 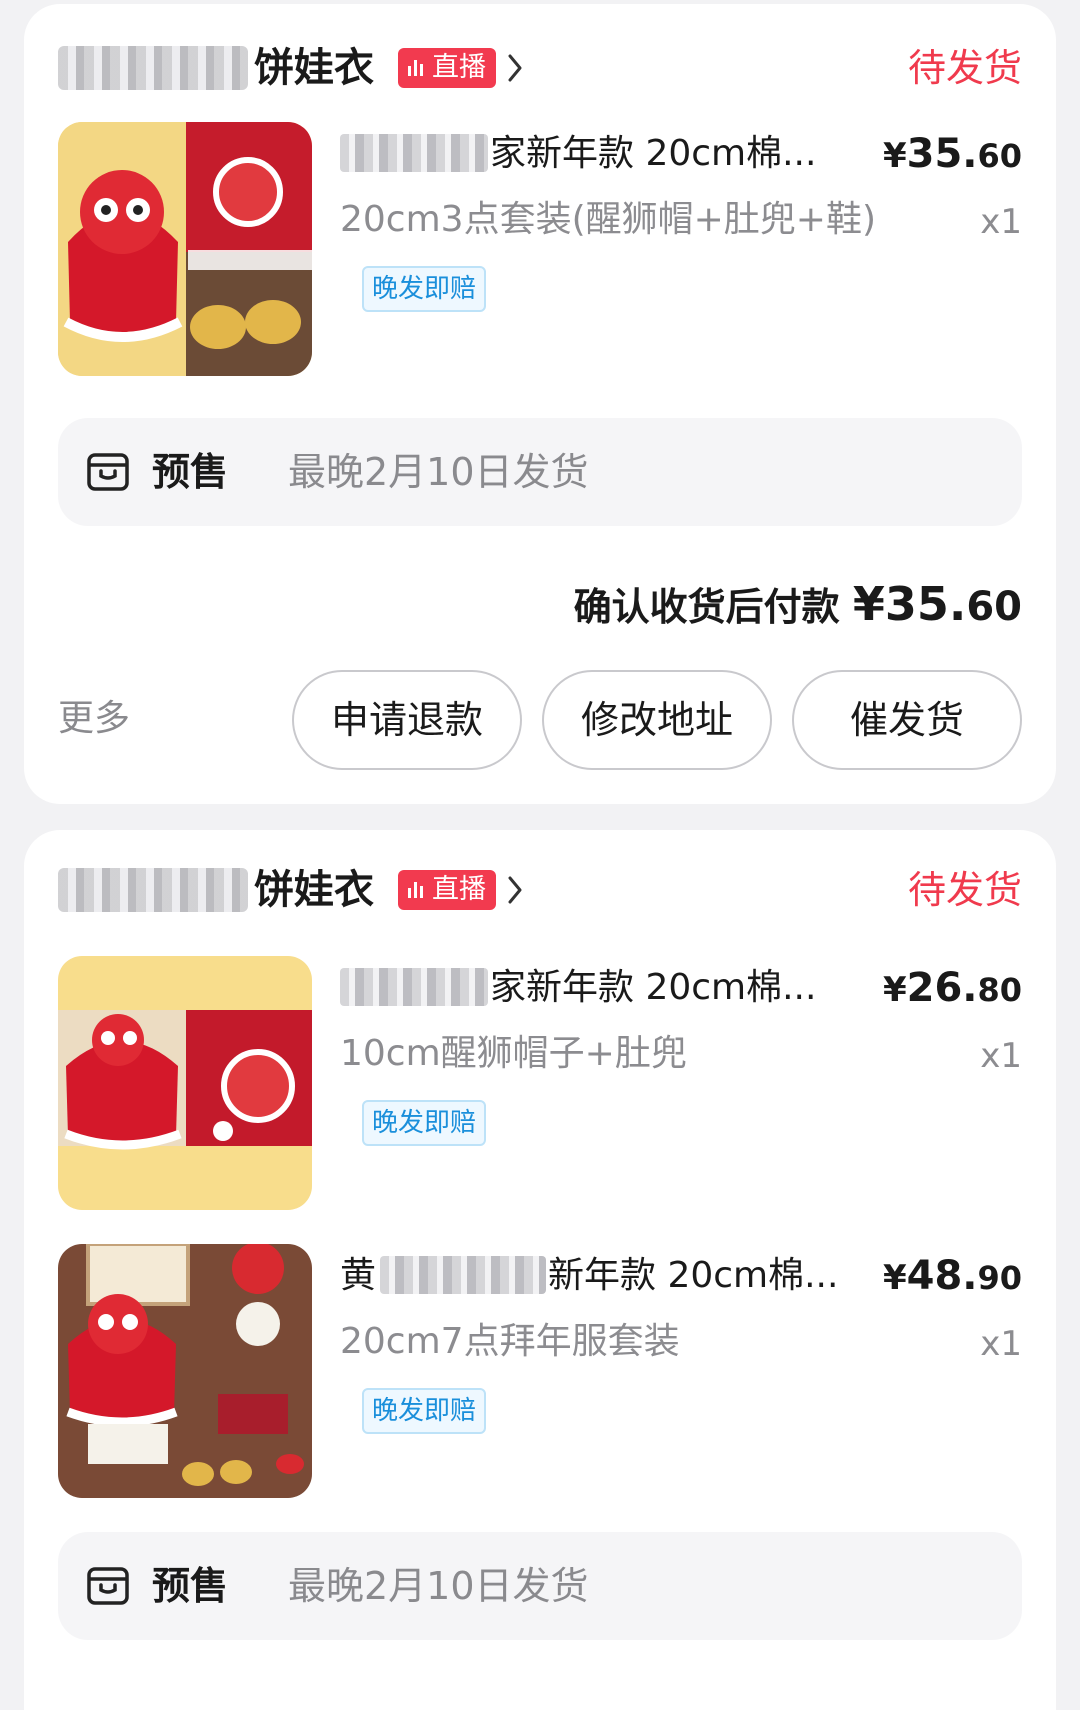 I want to click on order-item: 家新年款 20cm棉... ¥26.80 10cm醒狮帽子+肚兜 x1 晚发即赔, so click(x=540, y=1083).